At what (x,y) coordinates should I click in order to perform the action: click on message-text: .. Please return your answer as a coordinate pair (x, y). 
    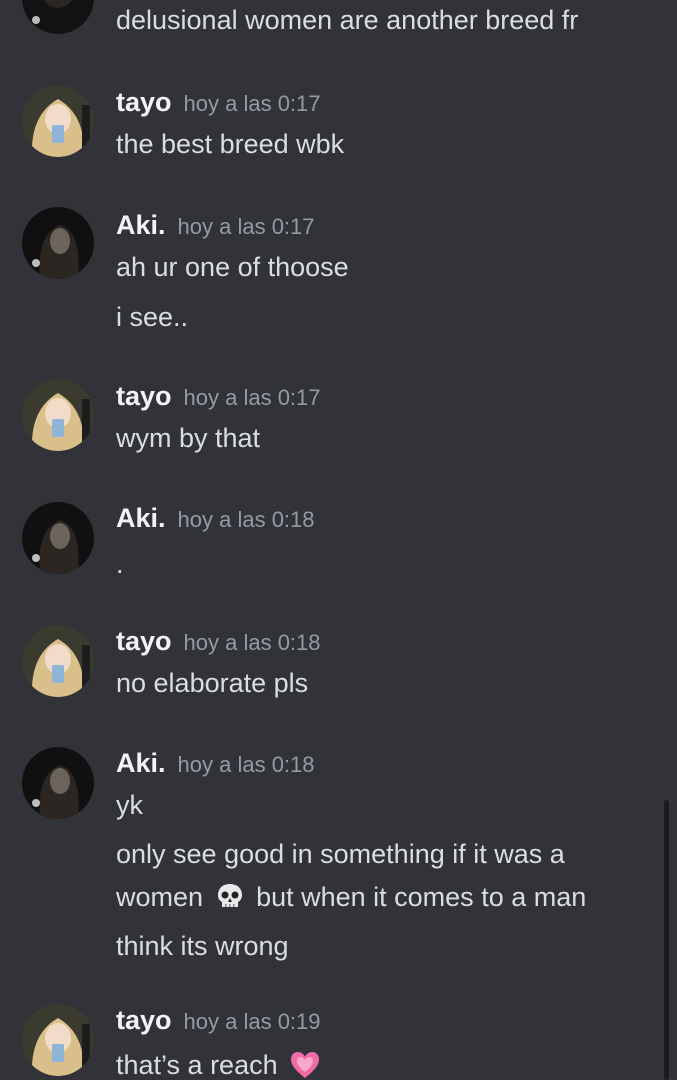
    Looking at the image, I should click on (120, 564).